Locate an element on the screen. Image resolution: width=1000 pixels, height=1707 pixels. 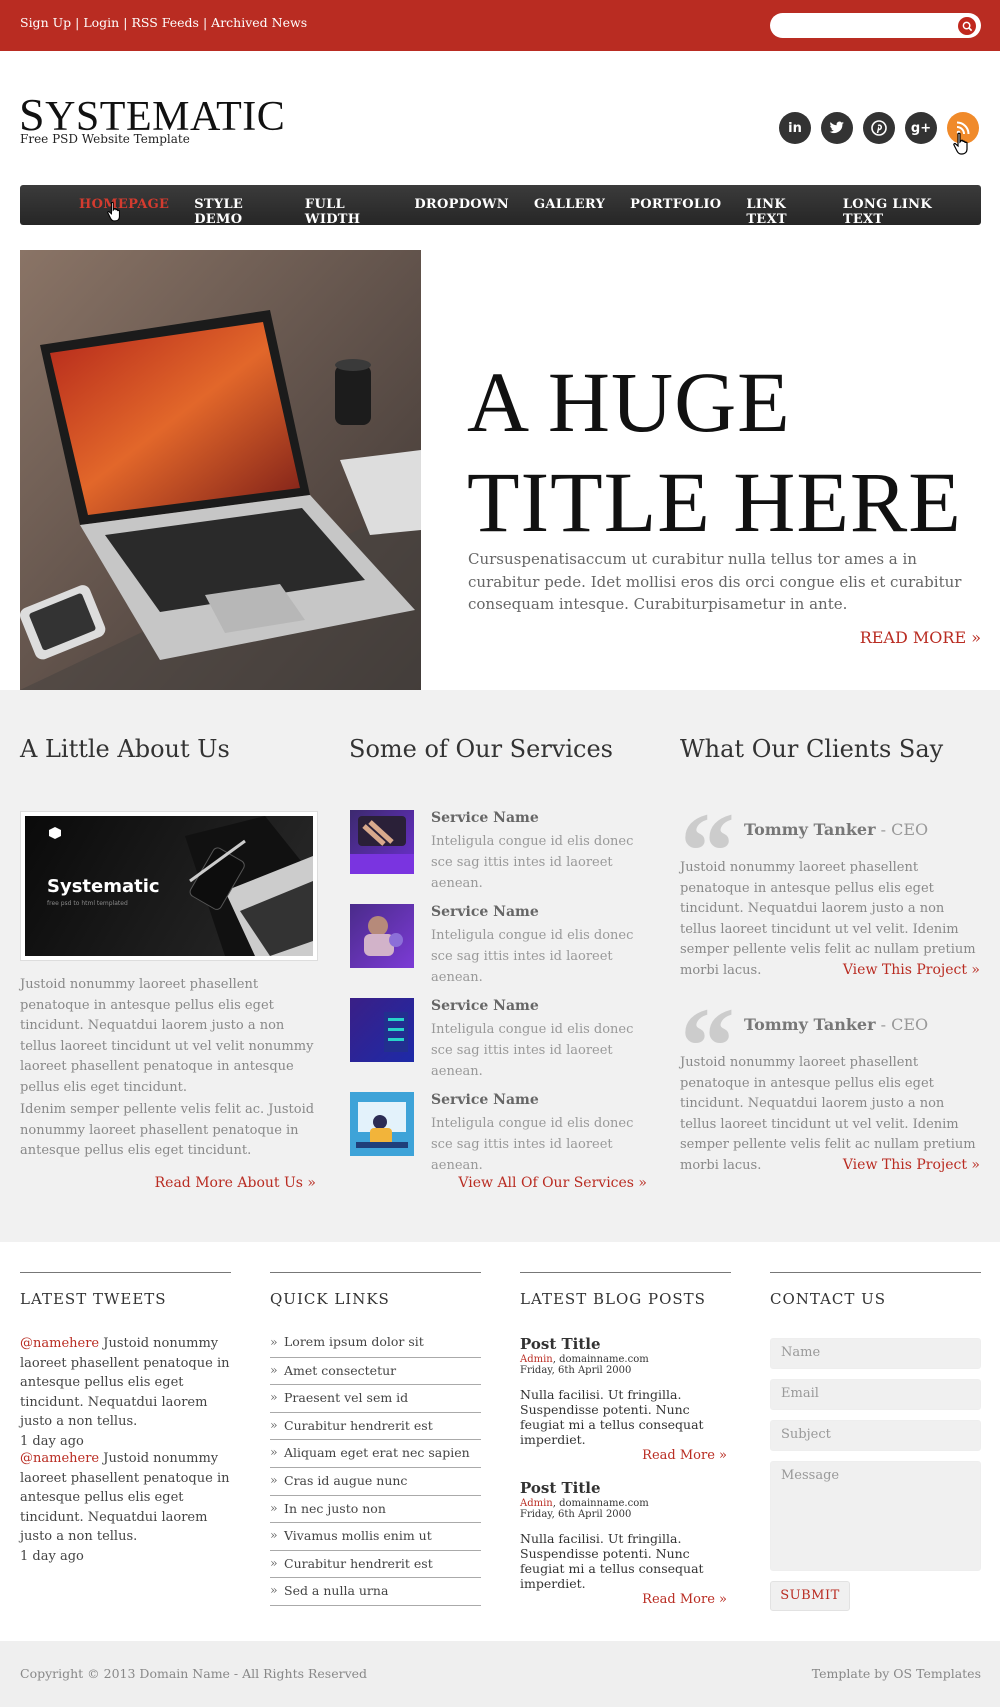
about-title: A Little About Us is located at coordinates (125, 749).